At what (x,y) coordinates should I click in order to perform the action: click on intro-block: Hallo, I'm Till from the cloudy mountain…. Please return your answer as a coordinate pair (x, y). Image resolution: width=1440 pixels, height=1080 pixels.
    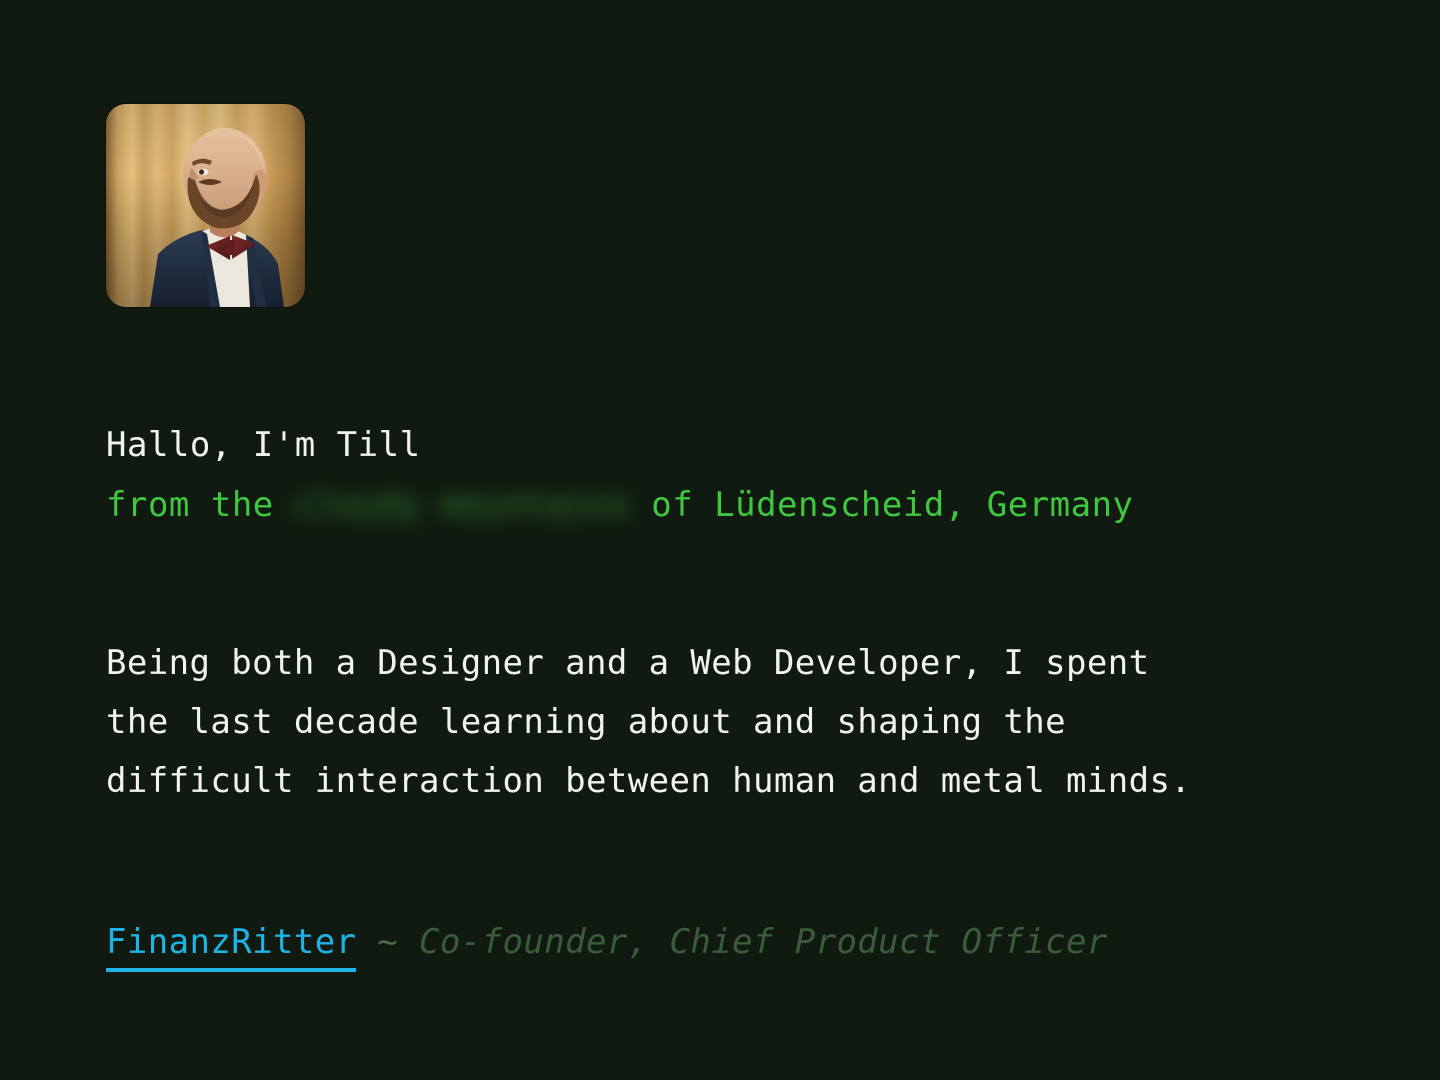
    Looking at the image, I should click on (756, 475).